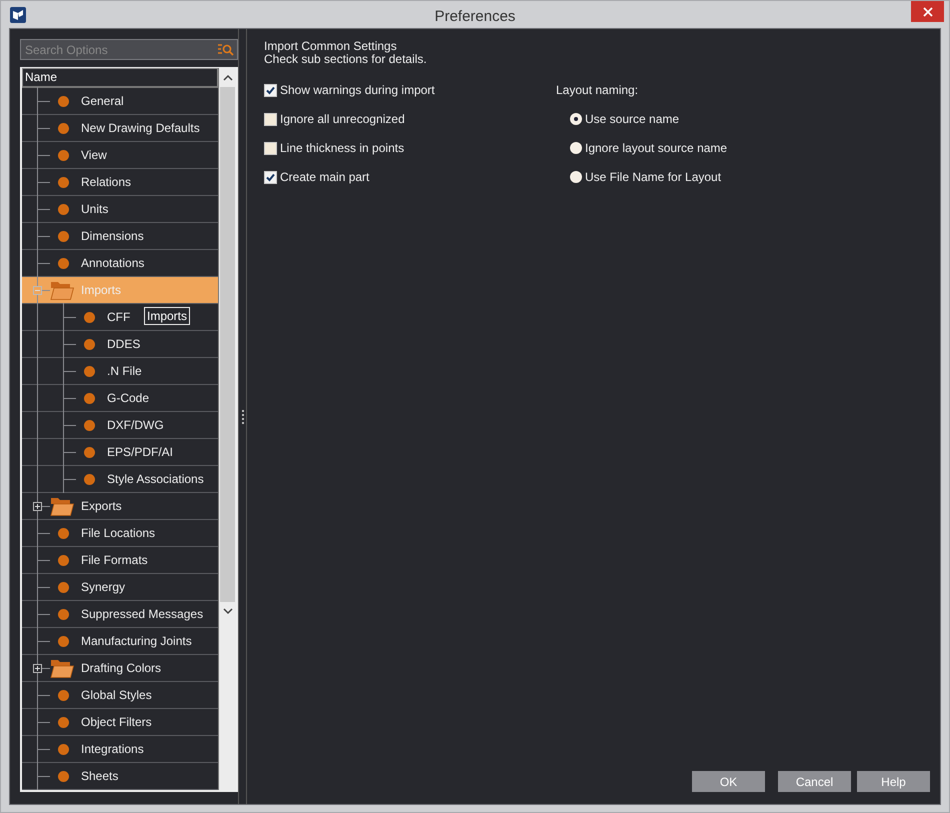  Describe the element at coordinates (120, 78) in the screenshot. I see `column-header: Name` at that location.